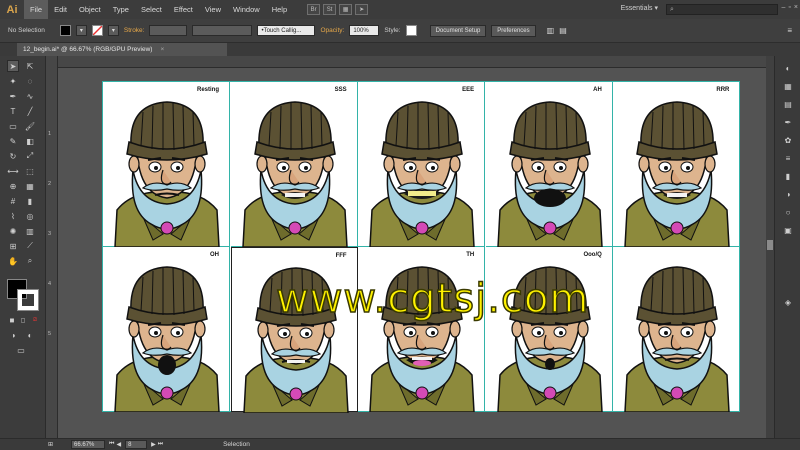 This screenshot has width=800, height=450. What do you see at coordinates (796, 7) in the screenshot?
I see `close-icon: ×` at bounding box center [796, 7].